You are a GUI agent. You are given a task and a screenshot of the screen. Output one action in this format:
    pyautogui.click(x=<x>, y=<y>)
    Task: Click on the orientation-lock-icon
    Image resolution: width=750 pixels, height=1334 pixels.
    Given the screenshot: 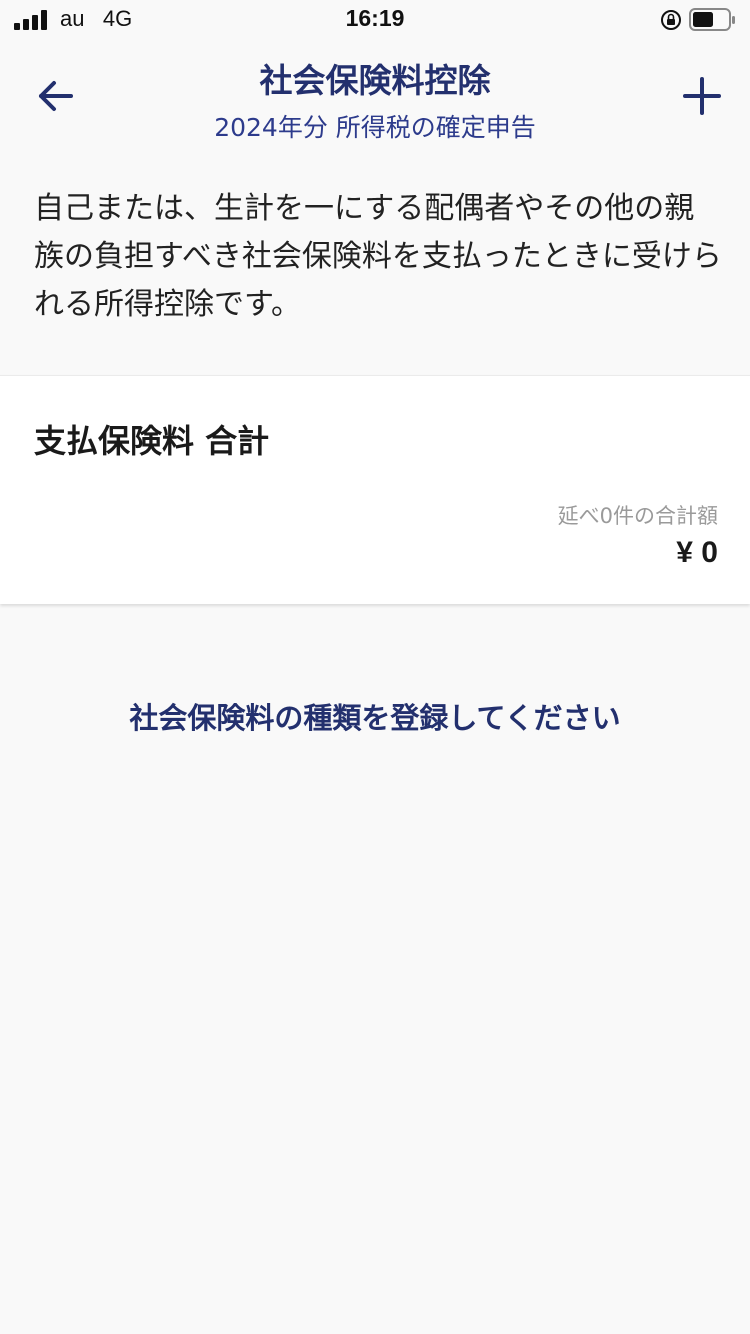 What is the action you would take?
    pyautogui.click(x=671, y=20)
    